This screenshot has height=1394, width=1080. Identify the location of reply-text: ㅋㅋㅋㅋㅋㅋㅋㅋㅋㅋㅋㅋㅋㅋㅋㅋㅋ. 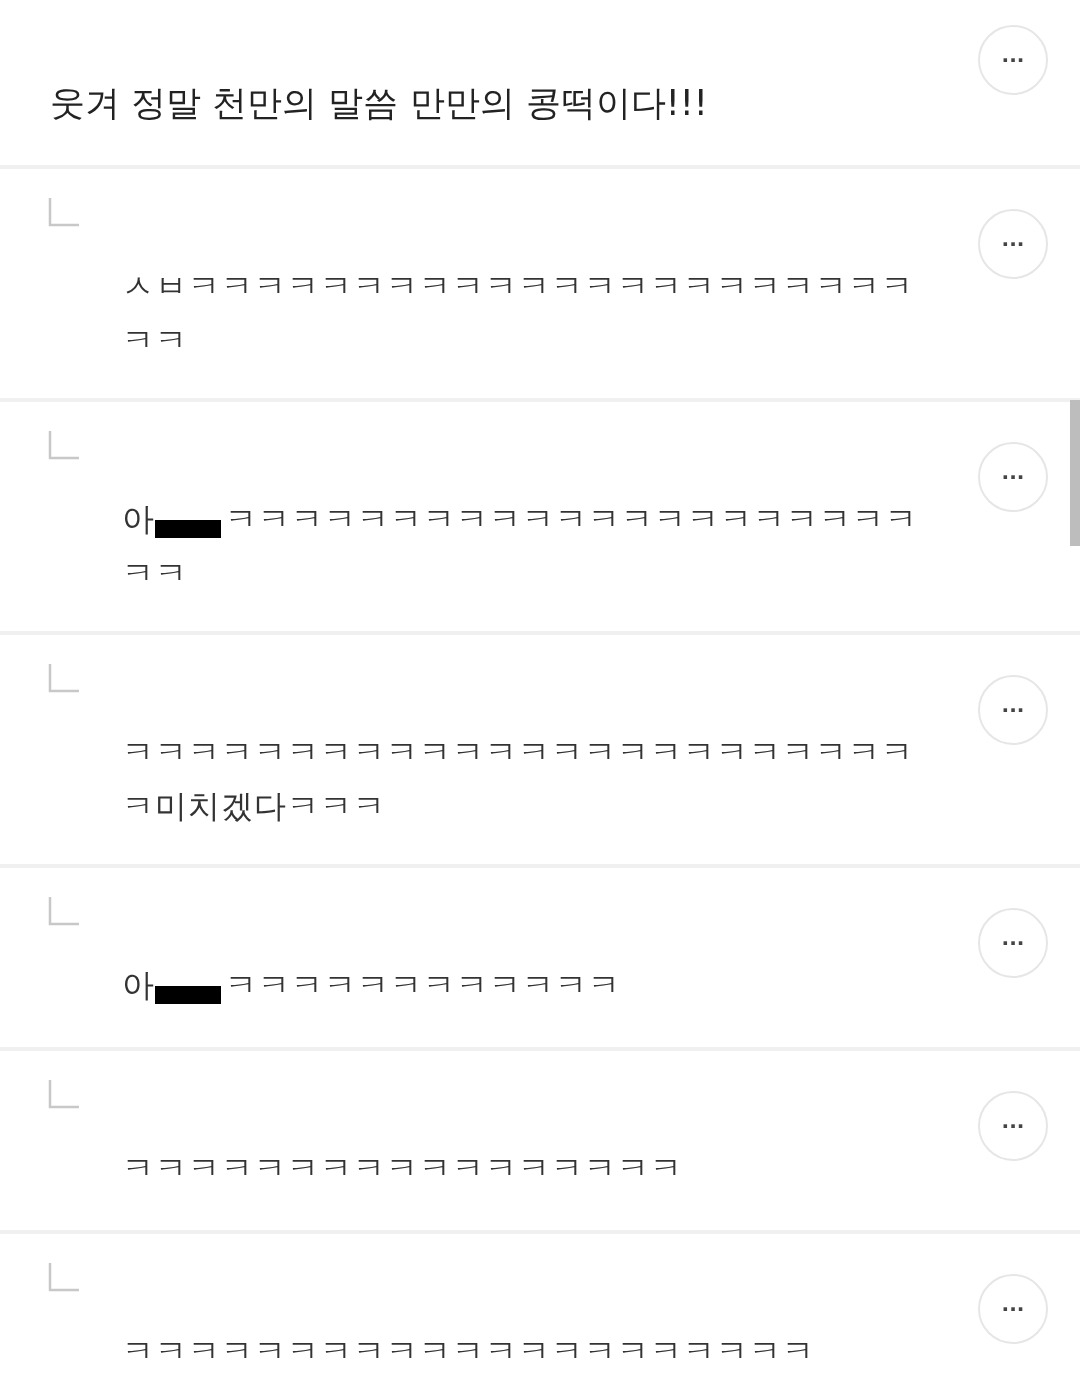
(402, 1168).